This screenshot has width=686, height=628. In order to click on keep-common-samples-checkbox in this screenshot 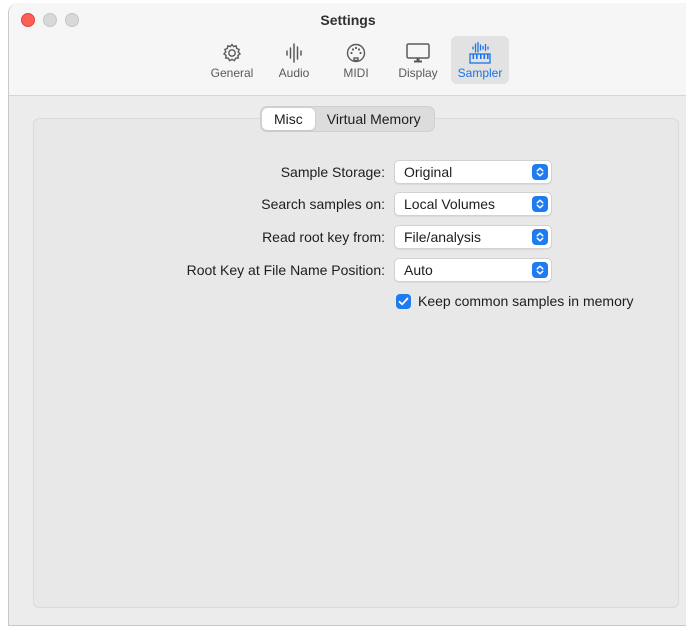, I will do `click(403, 301)`.